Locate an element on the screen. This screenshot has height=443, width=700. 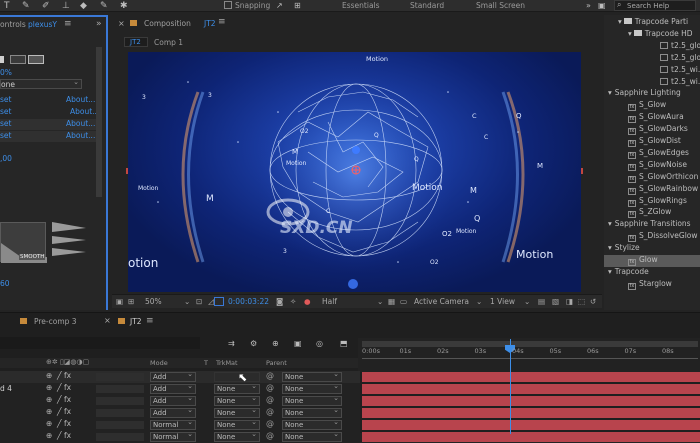
timeline-menu-icon: ≡ is located at coordinates (150, 321).